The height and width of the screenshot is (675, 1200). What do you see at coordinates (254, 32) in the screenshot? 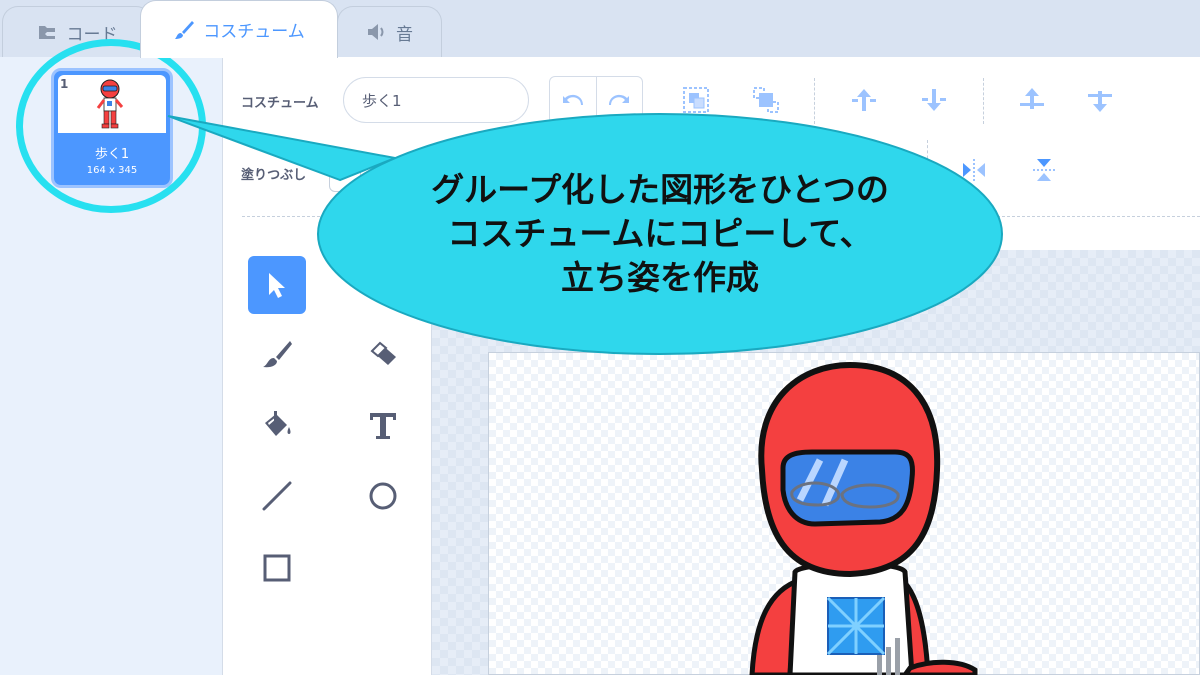
I see `tab-costumes-label: コスチューム` at bounding box center [254, 32].